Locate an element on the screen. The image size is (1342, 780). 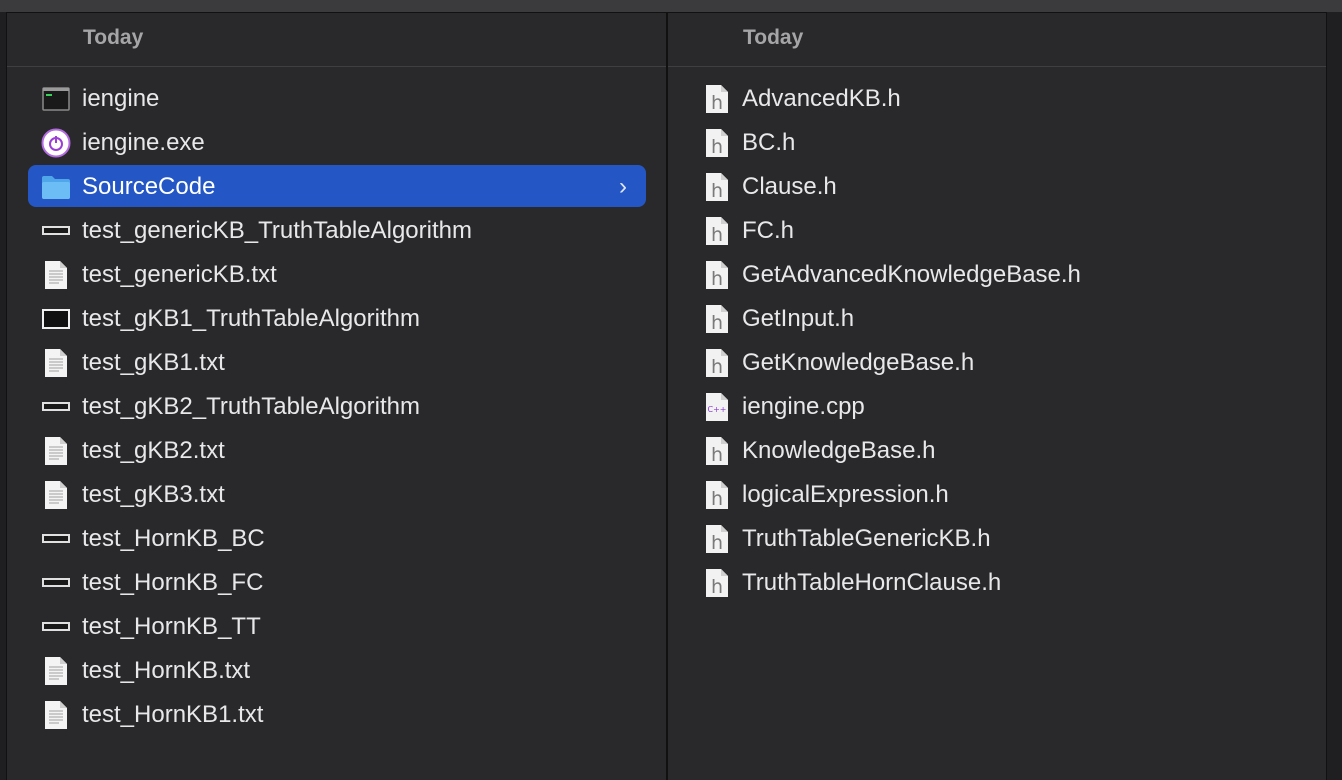
file-row: test_gKB2_TruthTableAlgorithm is located at coordinates (336, 407).